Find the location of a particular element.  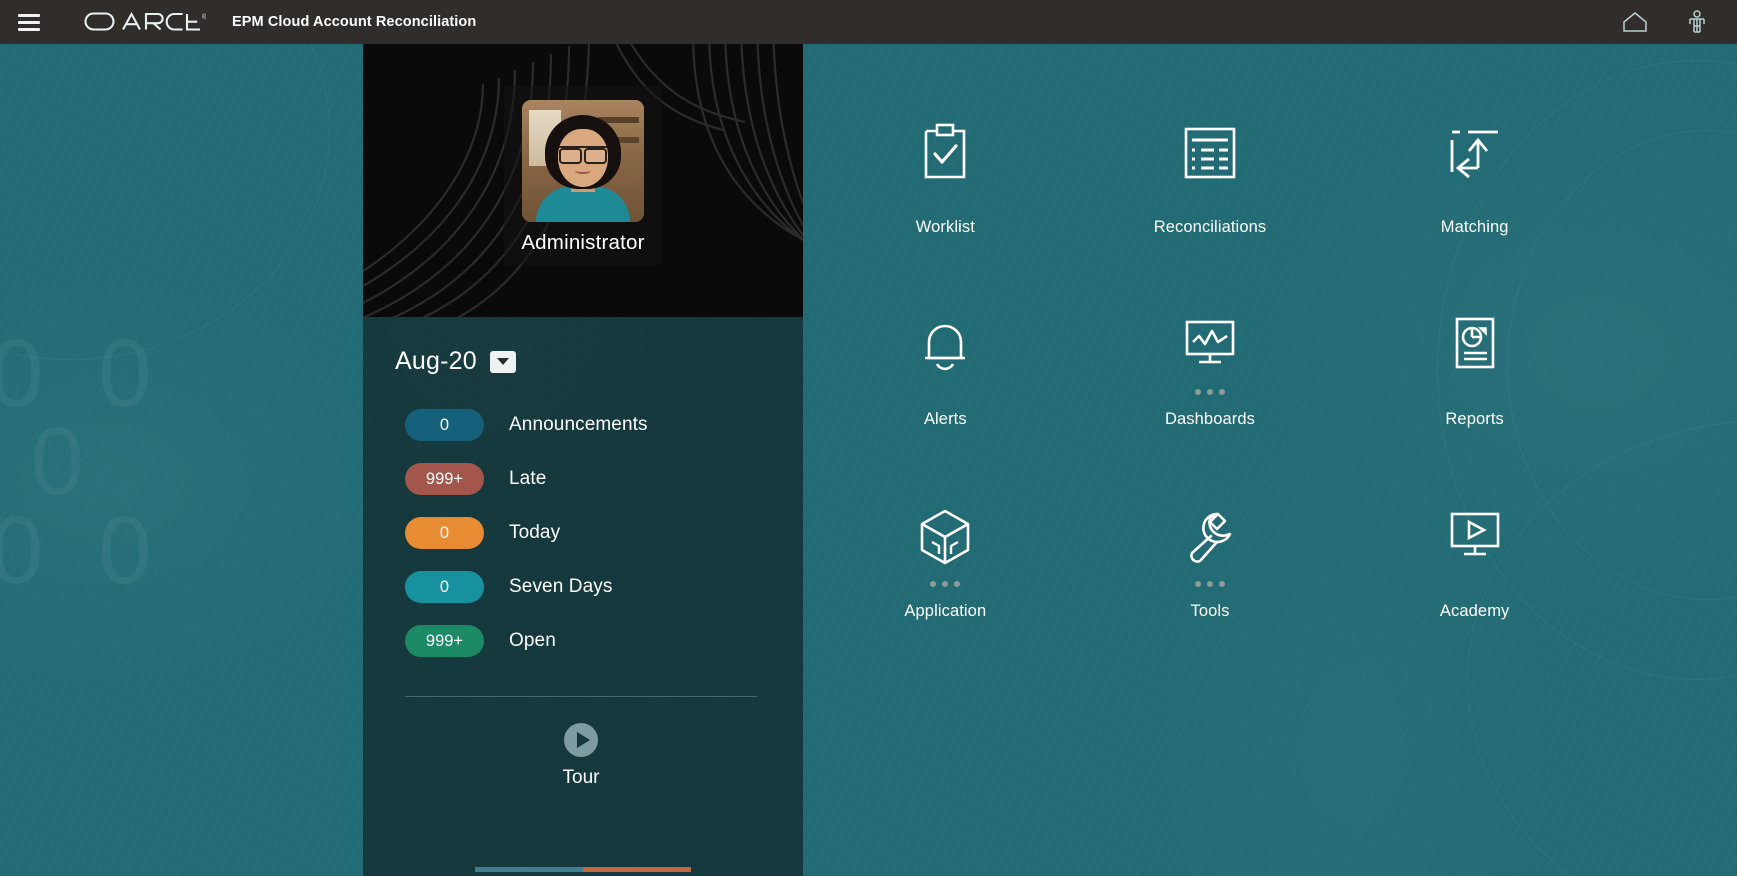

cube-box-icon is located at coordinates (945, 537).